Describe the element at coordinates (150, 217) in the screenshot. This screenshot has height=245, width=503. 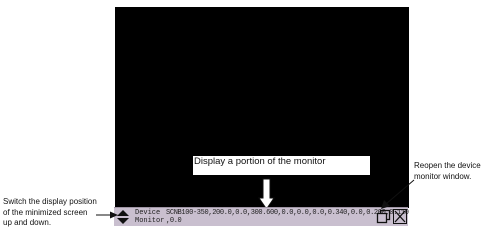
I see `device-monitor-label: Device Monitor` at that location.